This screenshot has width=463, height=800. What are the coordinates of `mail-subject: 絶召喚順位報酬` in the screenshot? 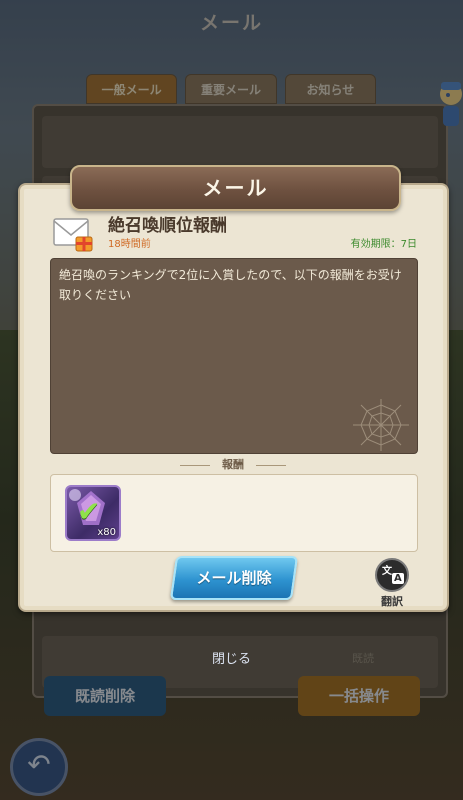 It's located at (167, 226).